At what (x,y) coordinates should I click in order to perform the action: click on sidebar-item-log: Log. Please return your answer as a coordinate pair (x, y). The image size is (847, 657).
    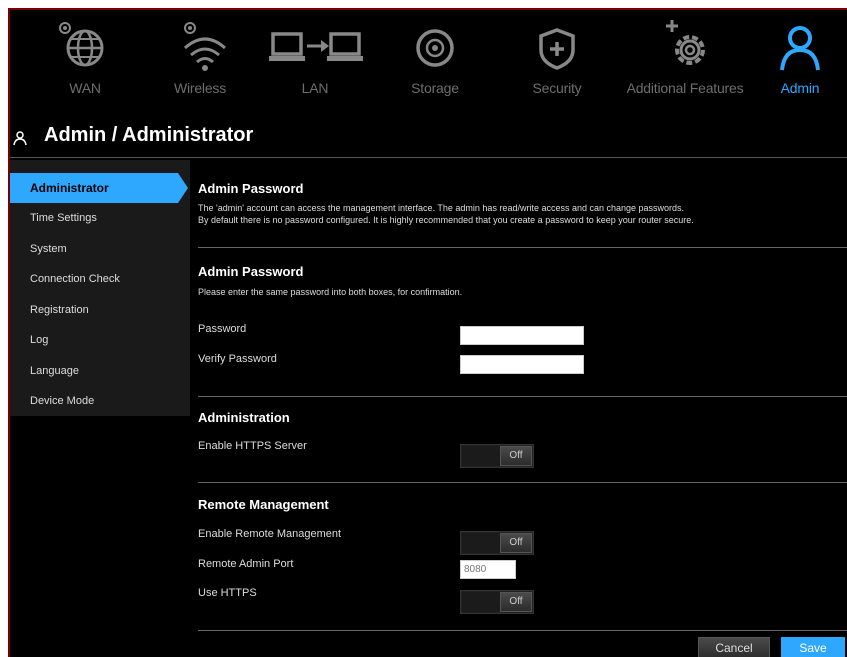
    Looking at the image, I should click on (95, 340).